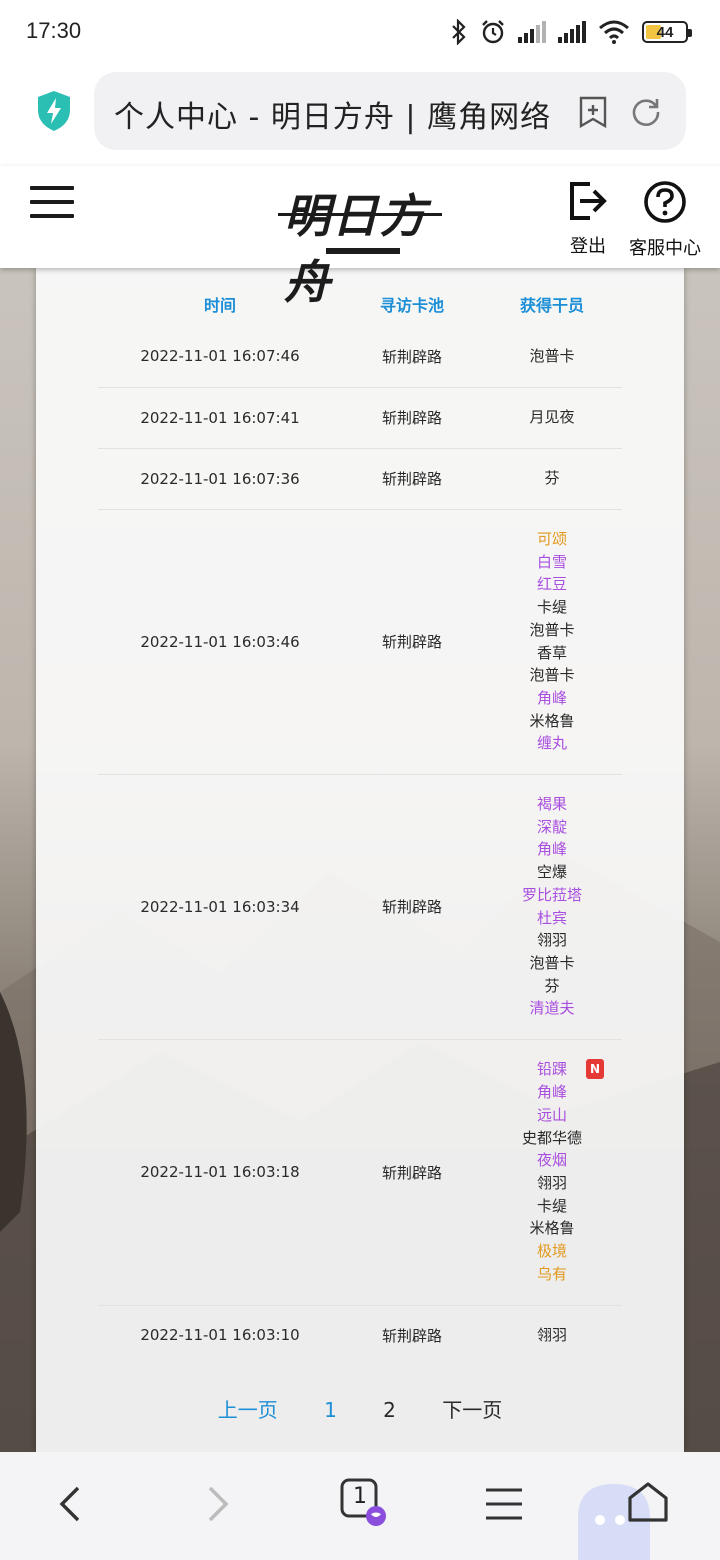 The image size is (720, 1560). I want to click on logout-button: 登出, so click(588, 219).